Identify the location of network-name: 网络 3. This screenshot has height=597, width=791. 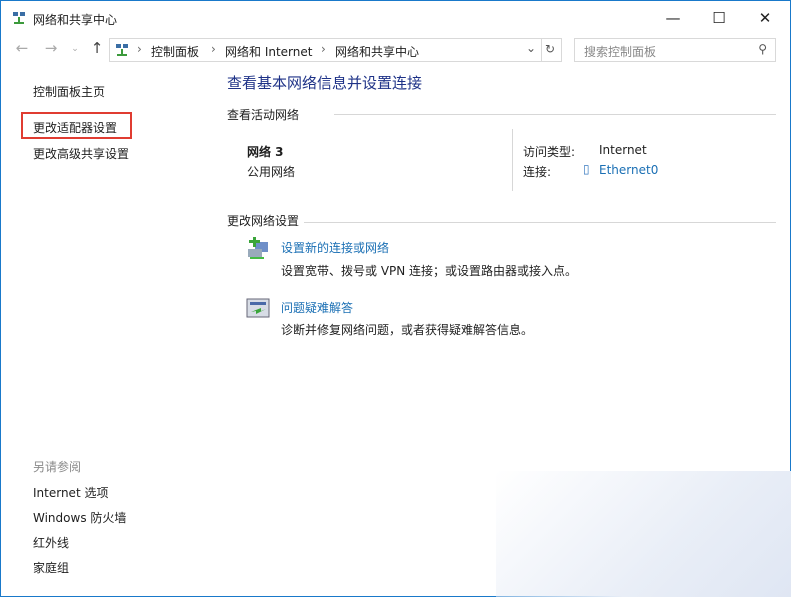
(265, 152).